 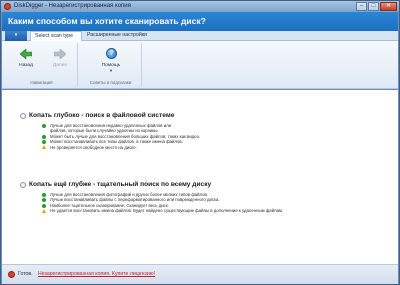 What do you see at coordinates (26, 65) in the screenshot?
I see `back-button-label: Назад` at bounding box center [26, 65].